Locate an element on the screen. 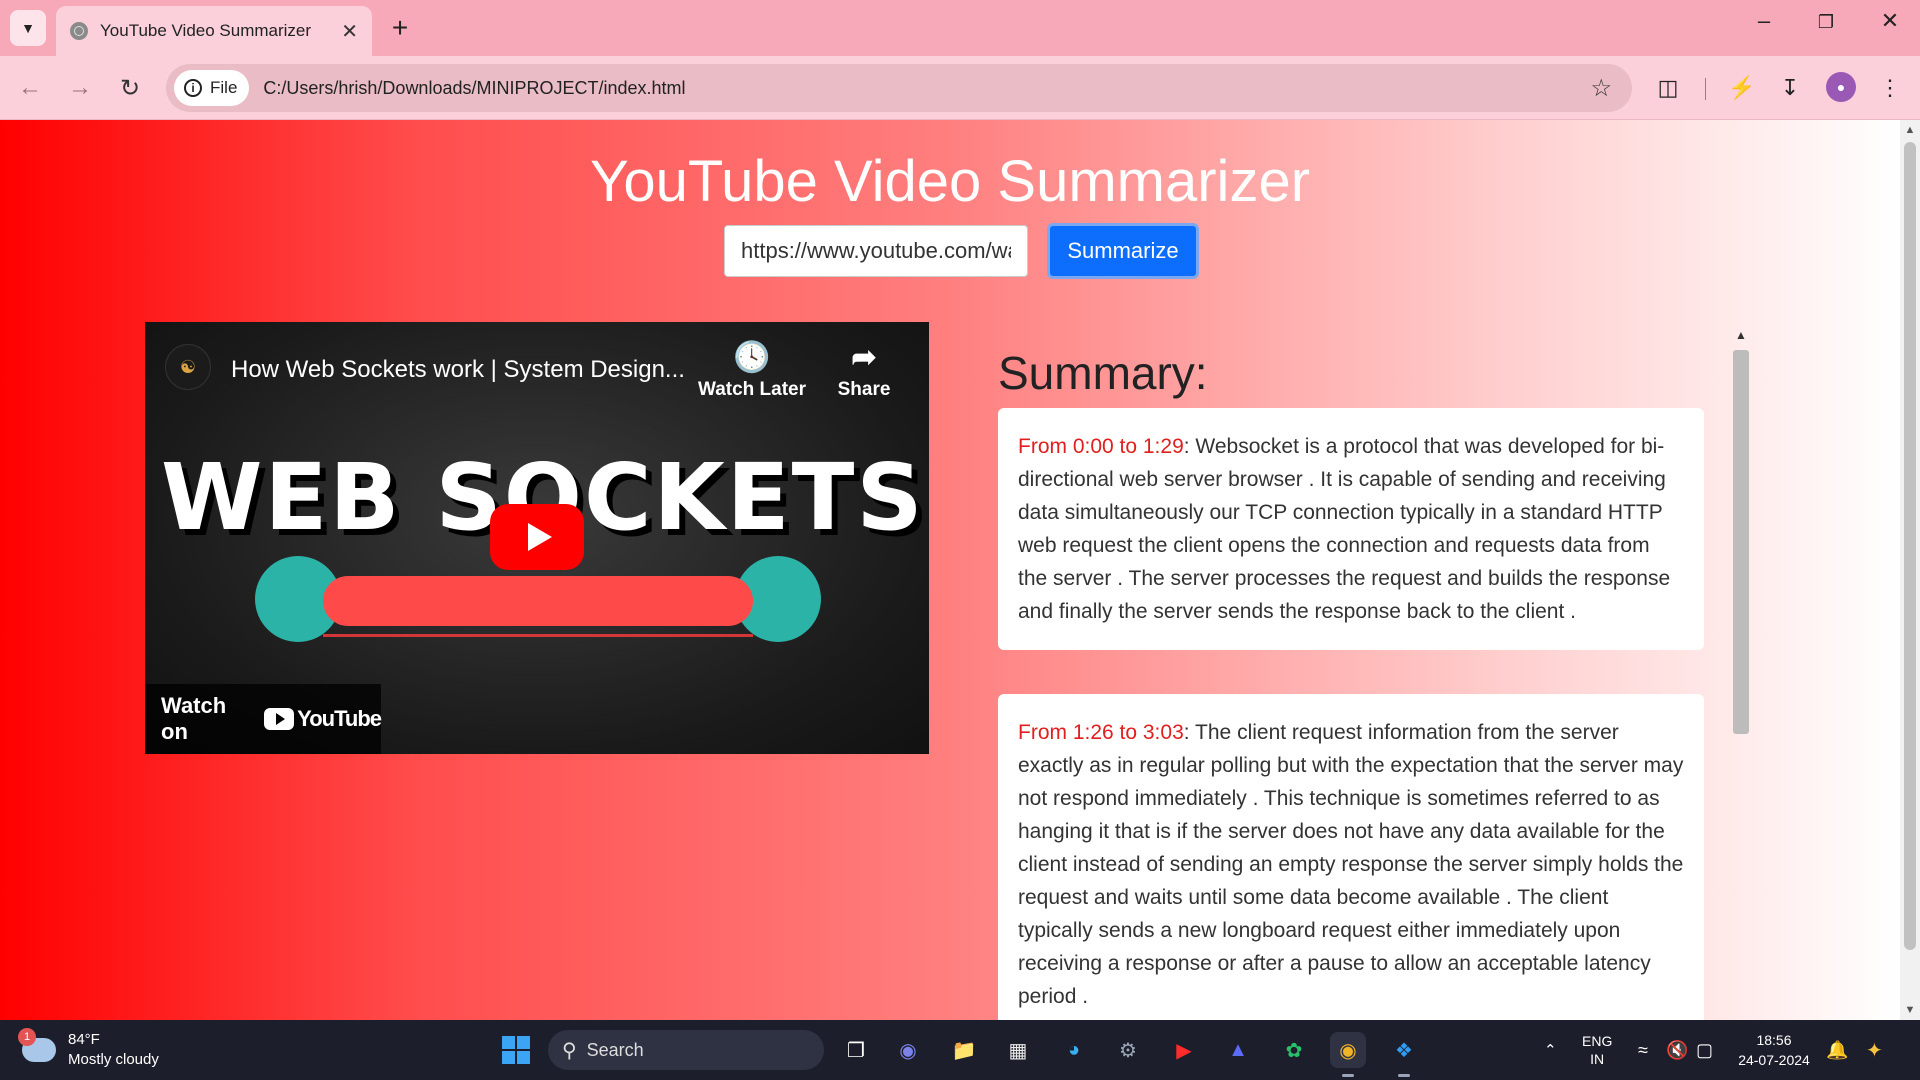  site-info-chip: i File is located at coordinates (212, 88).